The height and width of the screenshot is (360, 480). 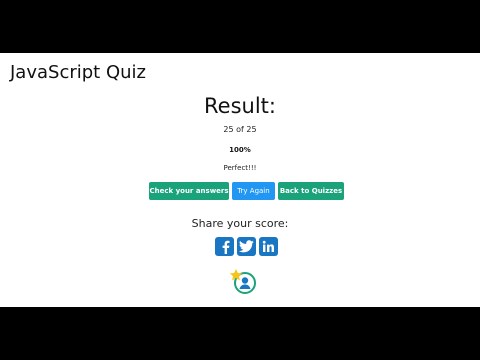 I want to click on score-count: 25 of 25, so click(x=240, y=129).